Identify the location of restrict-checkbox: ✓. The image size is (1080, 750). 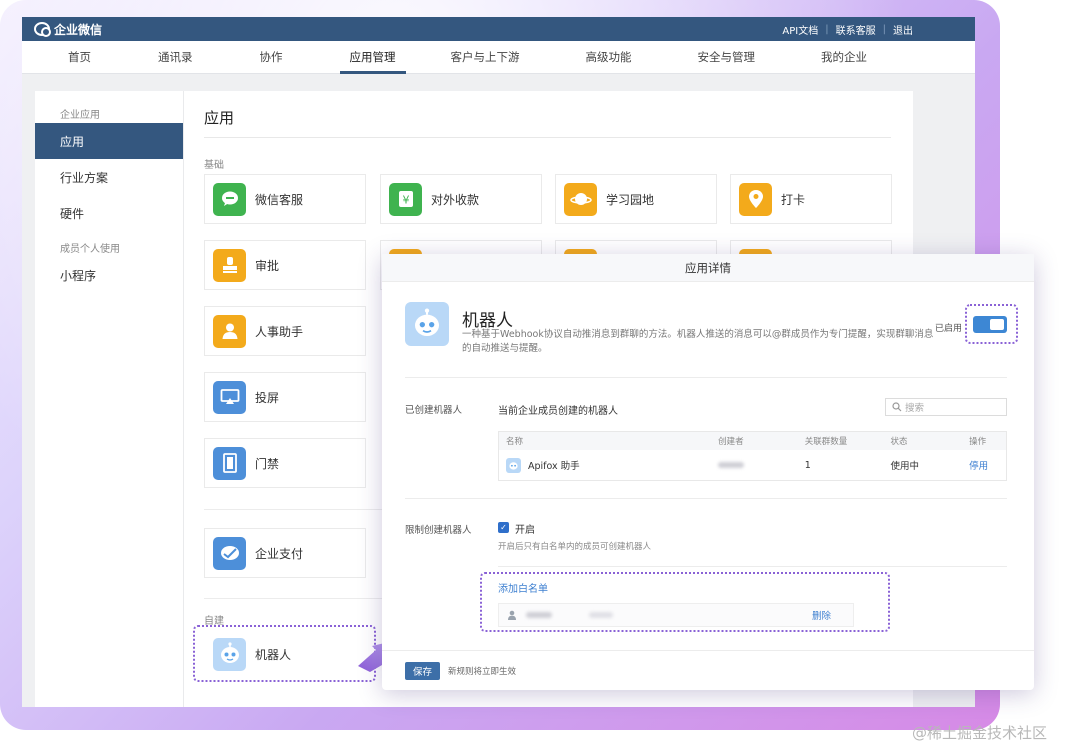
(503, 527).